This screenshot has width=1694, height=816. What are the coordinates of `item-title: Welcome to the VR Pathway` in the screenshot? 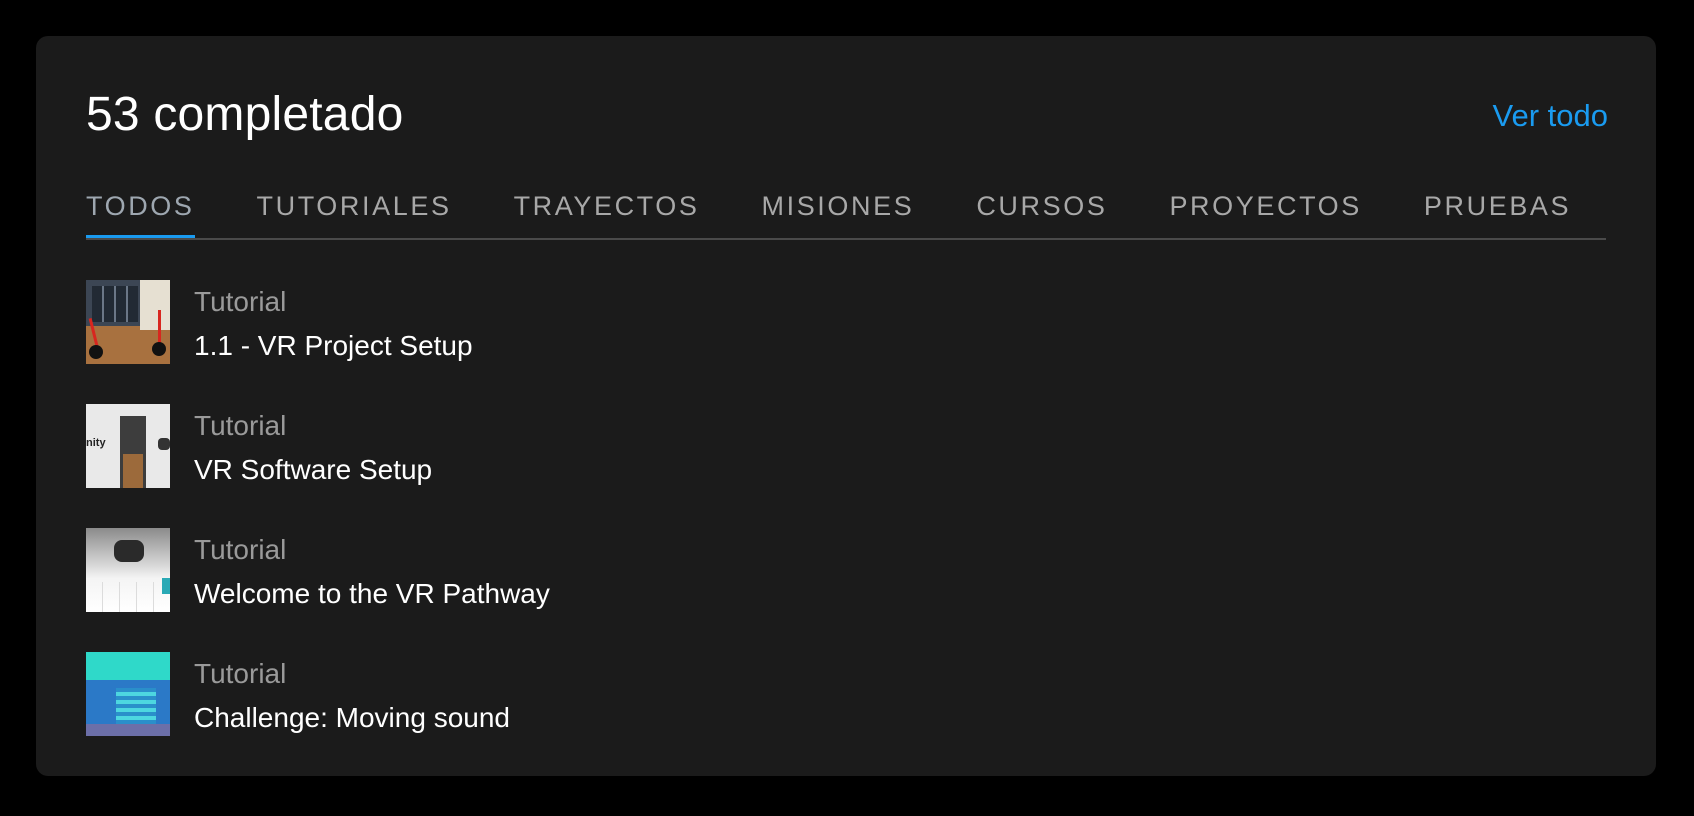 It's located at (372, 593).